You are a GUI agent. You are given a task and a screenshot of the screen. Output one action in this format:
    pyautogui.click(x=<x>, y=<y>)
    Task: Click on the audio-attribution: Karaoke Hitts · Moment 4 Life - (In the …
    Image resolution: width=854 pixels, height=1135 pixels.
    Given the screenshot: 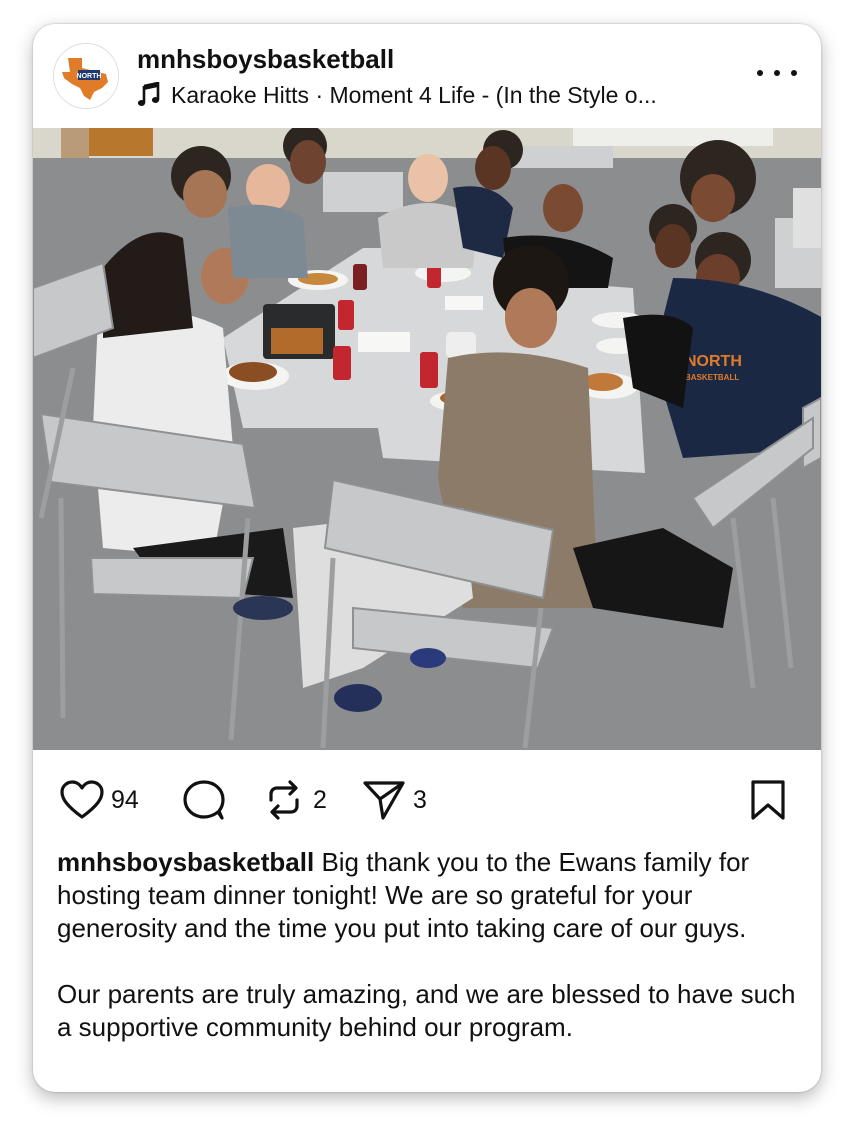 What is the action you would take?
    pyautogui.click(x=397, y=95)
    